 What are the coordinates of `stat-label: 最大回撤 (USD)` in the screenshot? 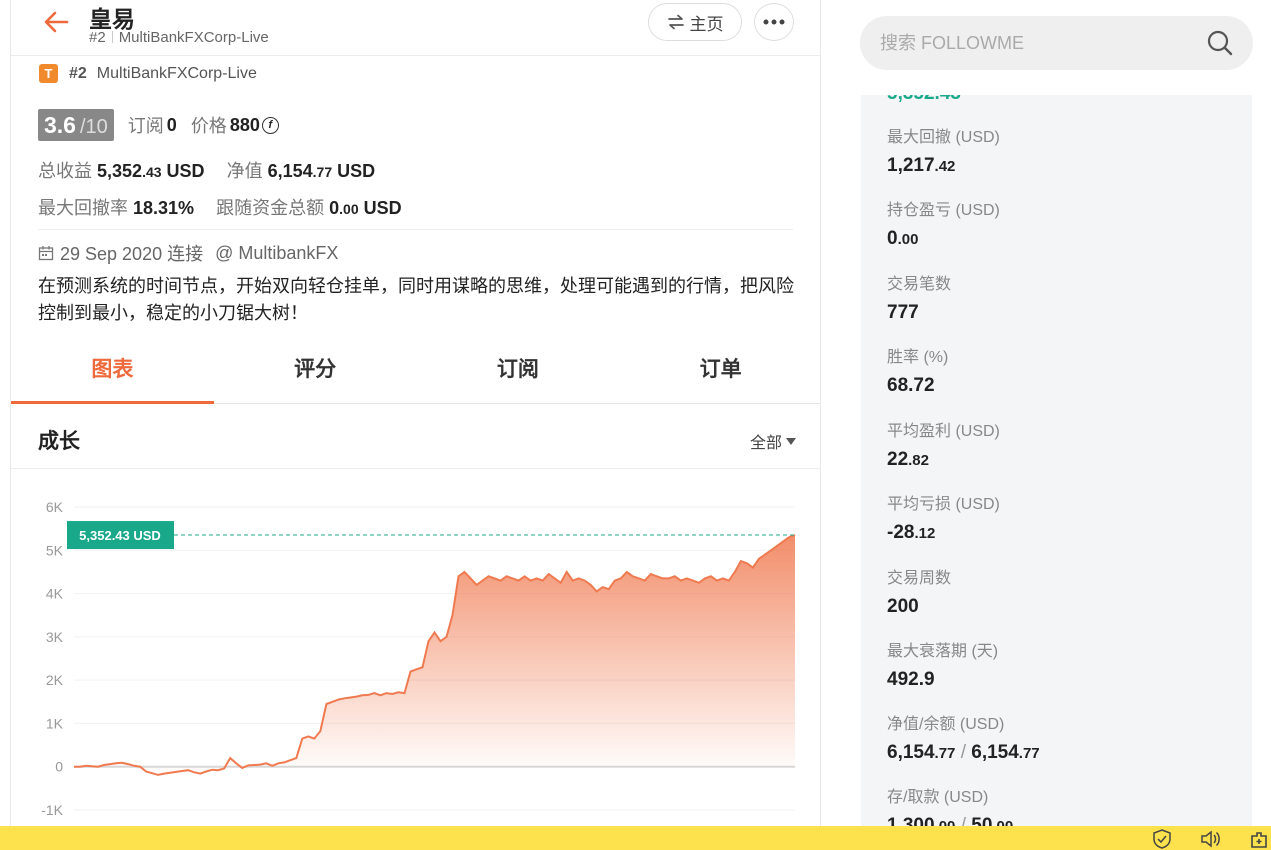 It's located at (943, 137).